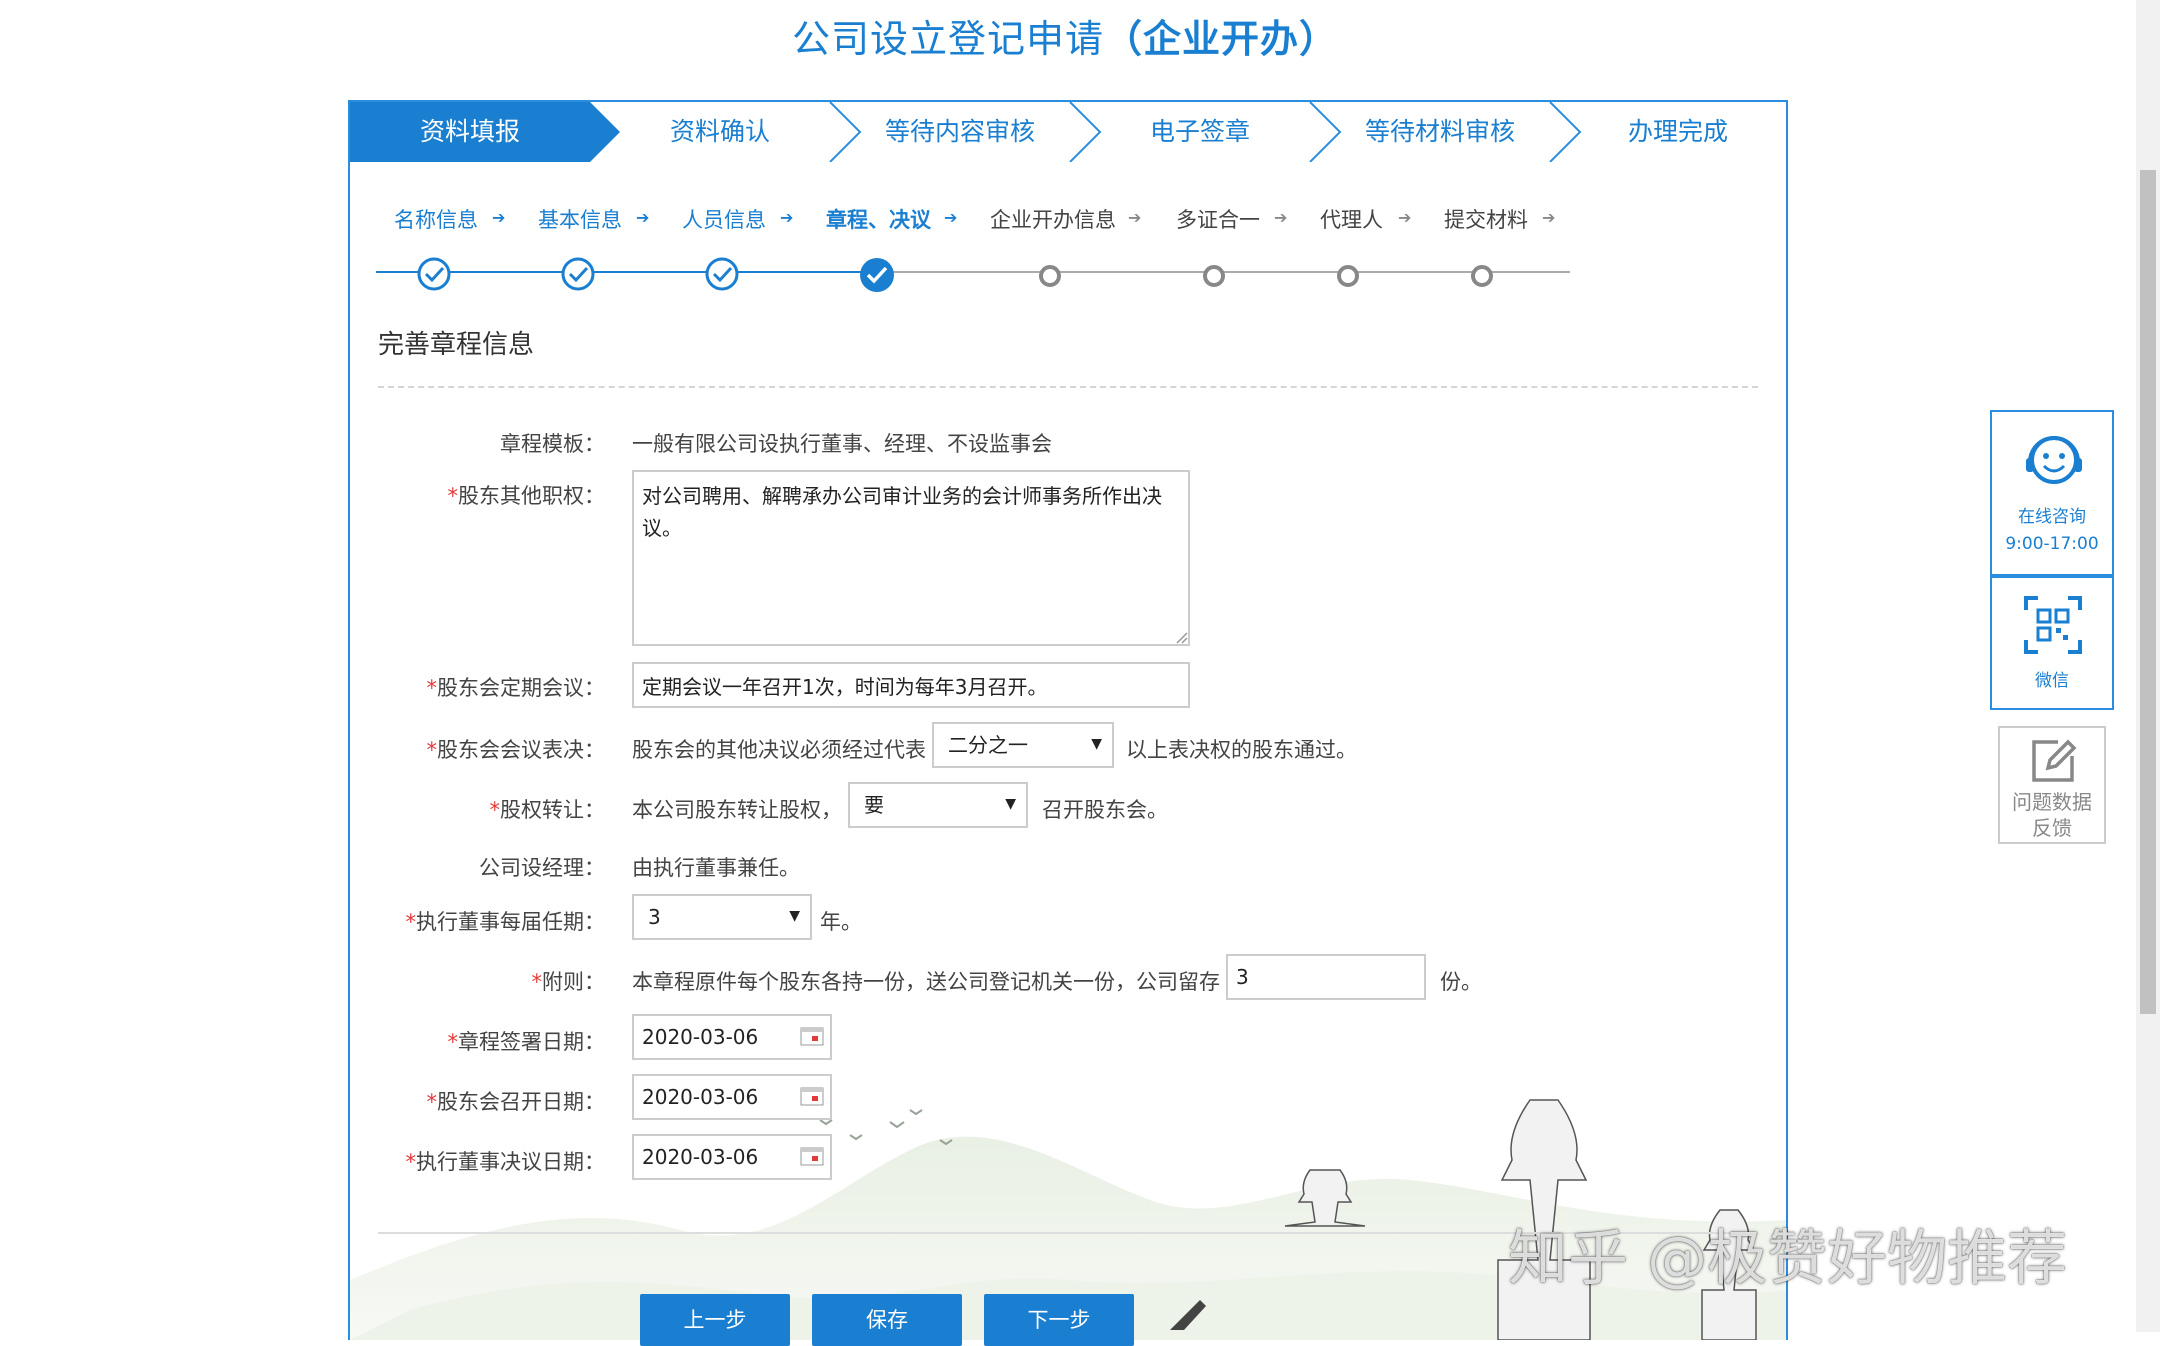 The height and width of the screenshot is (1346, 2160). Describe the element at coordinates (926, 982) in the screenshot. I see `appendix-prefix: 本章程原件每个股东各持一份，送公司登记机关一份，公司留存` at that location.